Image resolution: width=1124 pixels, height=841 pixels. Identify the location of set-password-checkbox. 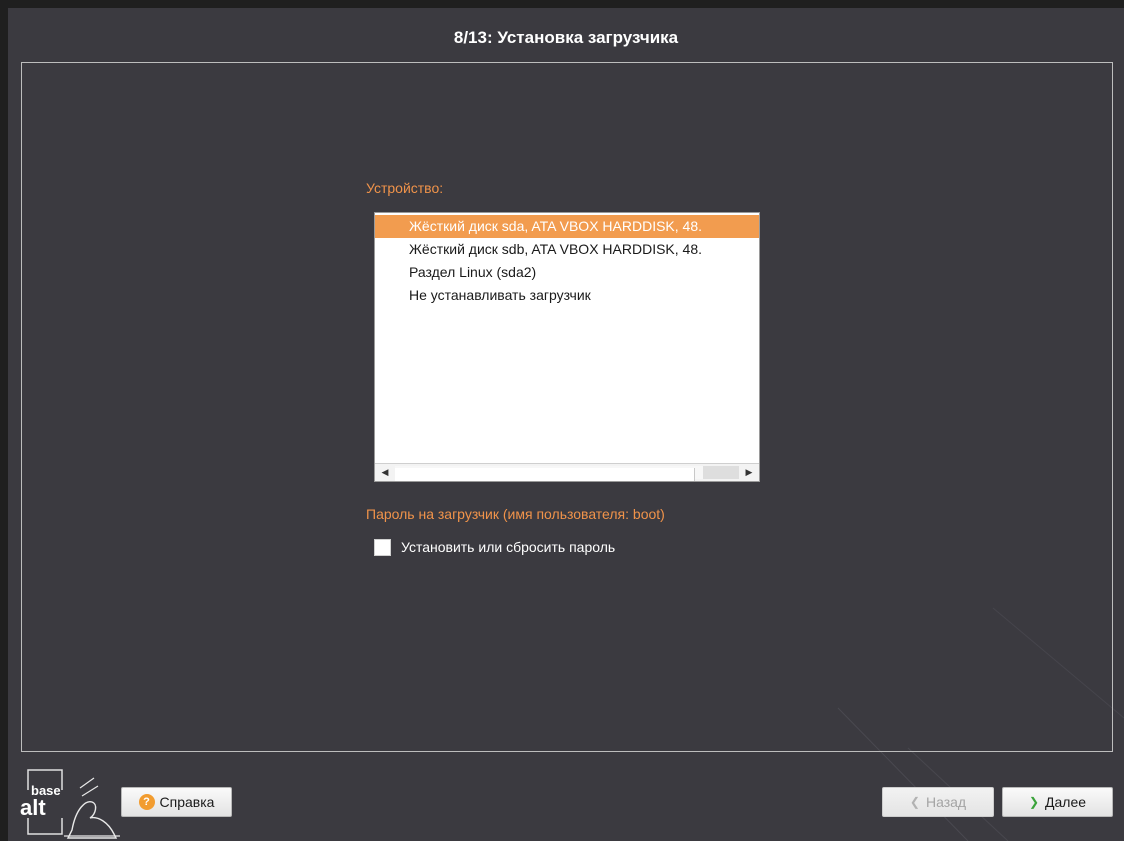
(382, 547).